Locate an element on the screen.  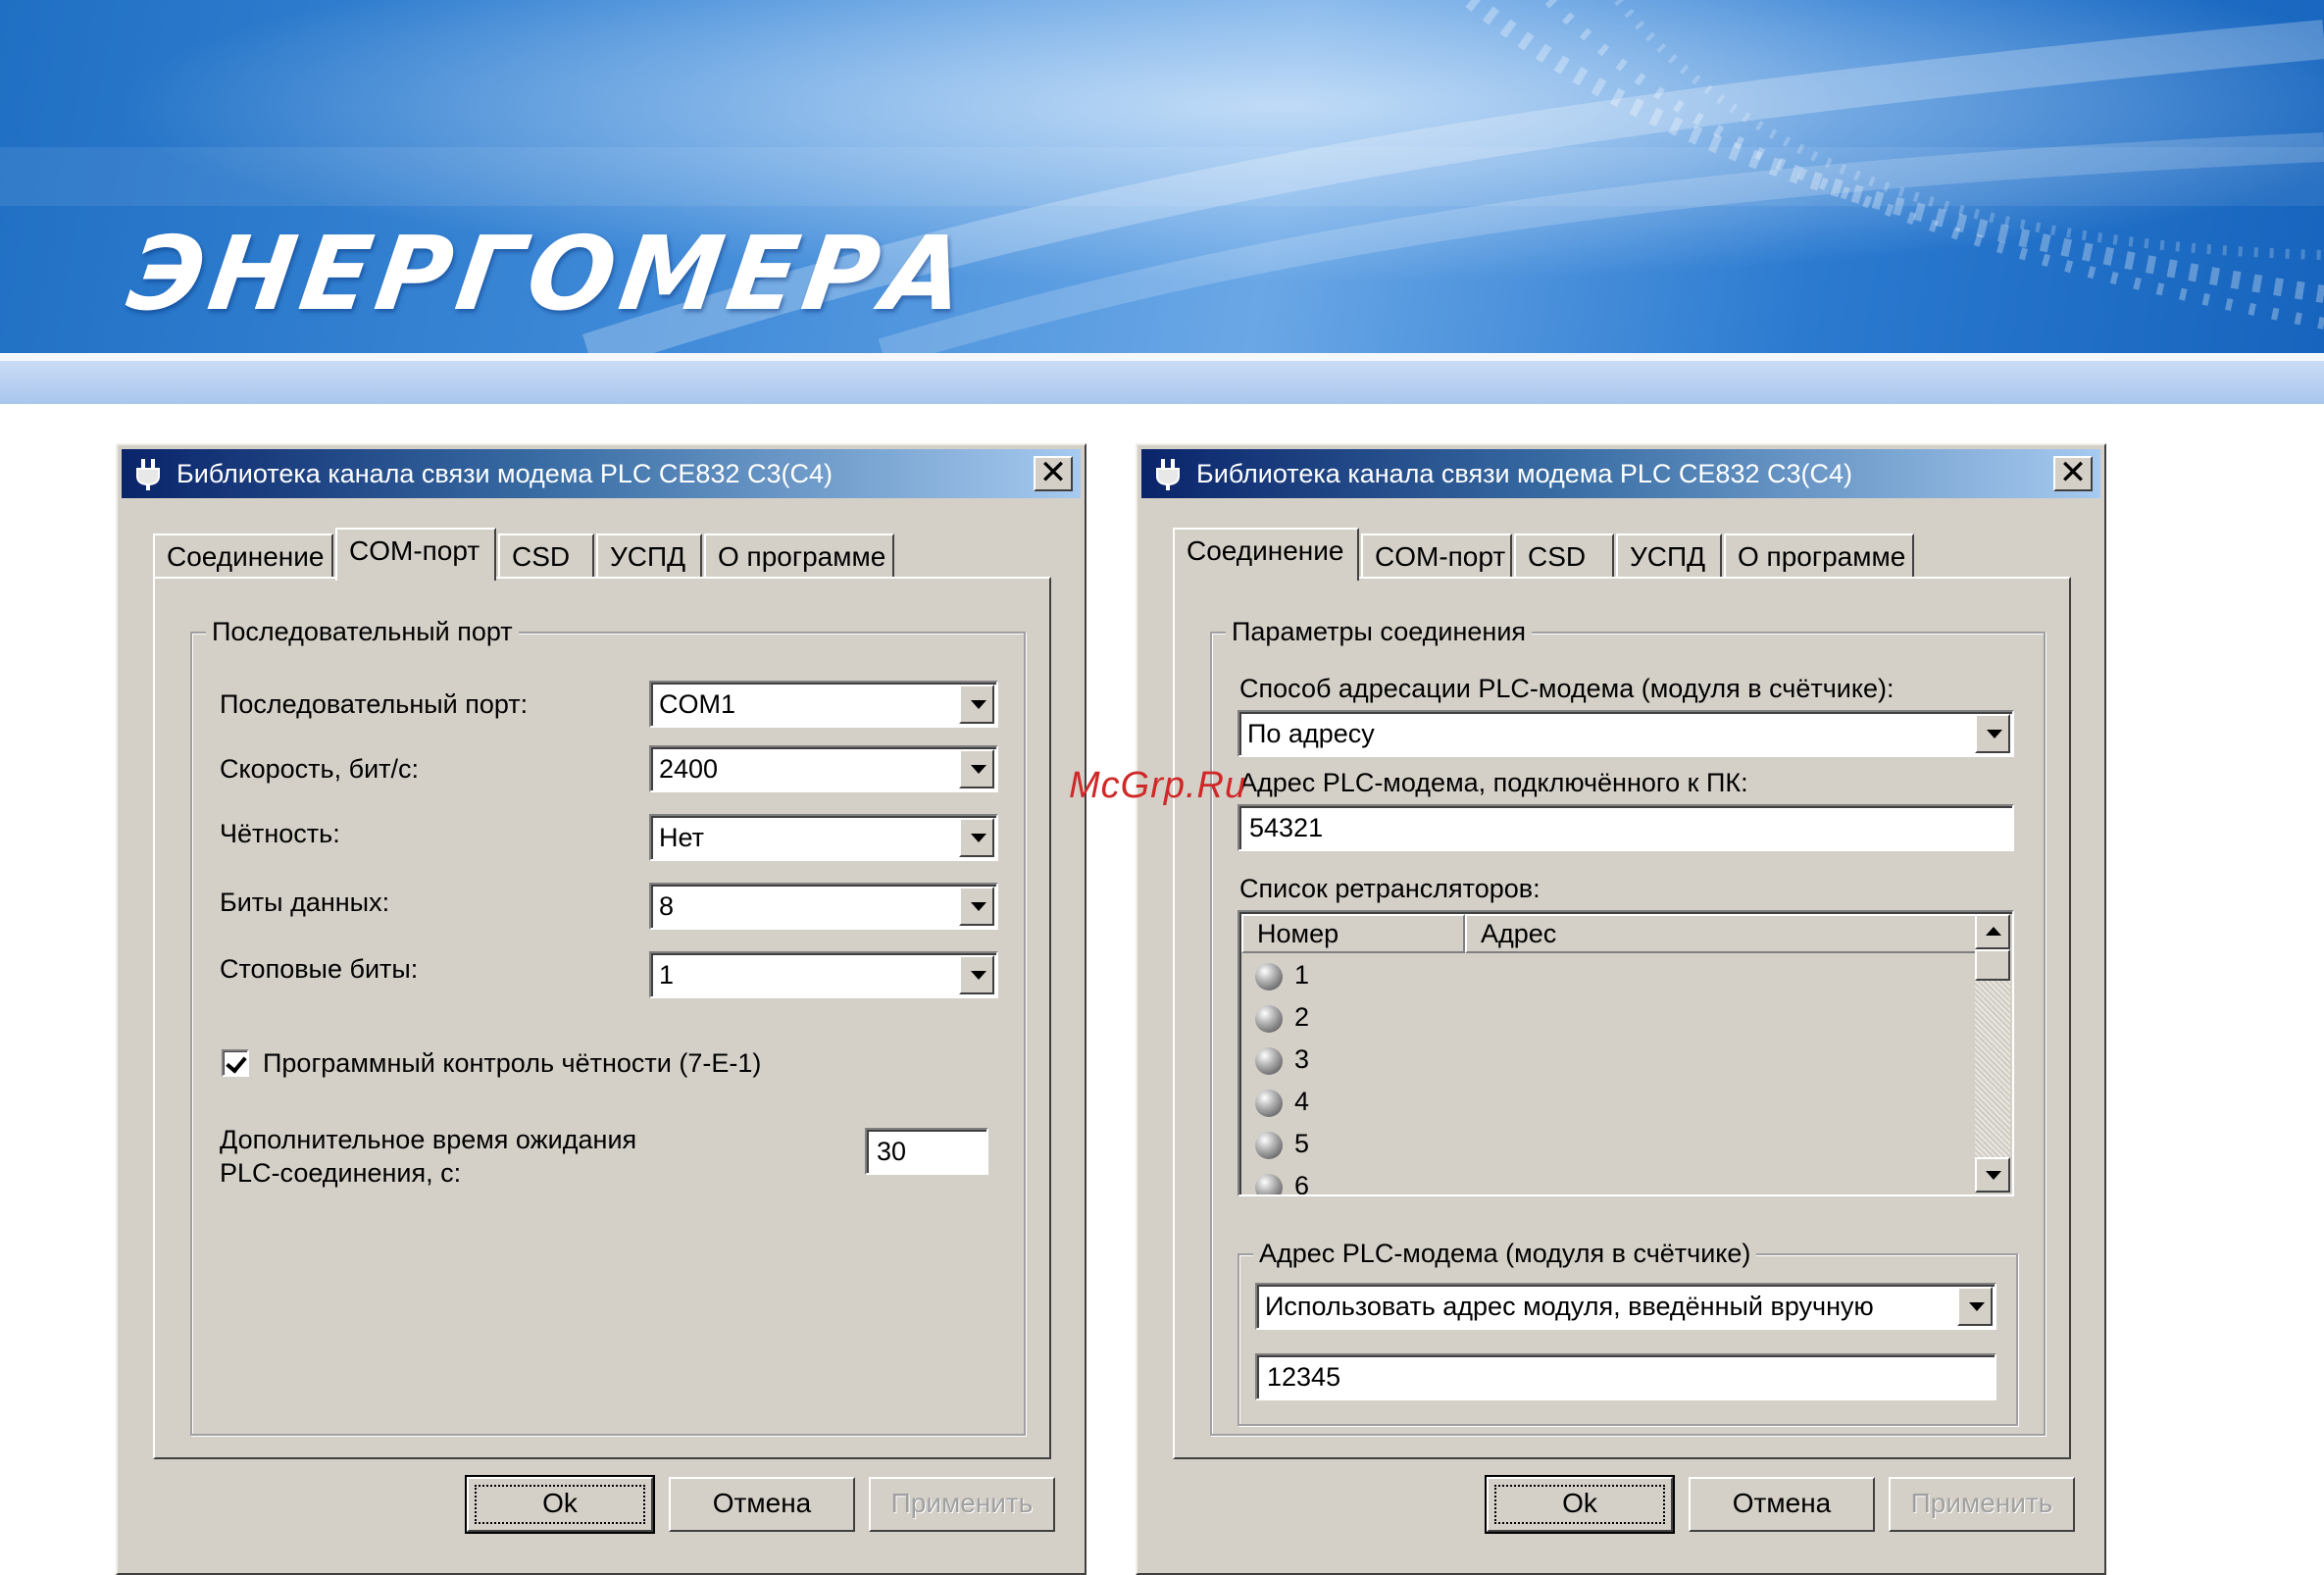
timeout-input: 30 is located at coordinates (926, 1152).